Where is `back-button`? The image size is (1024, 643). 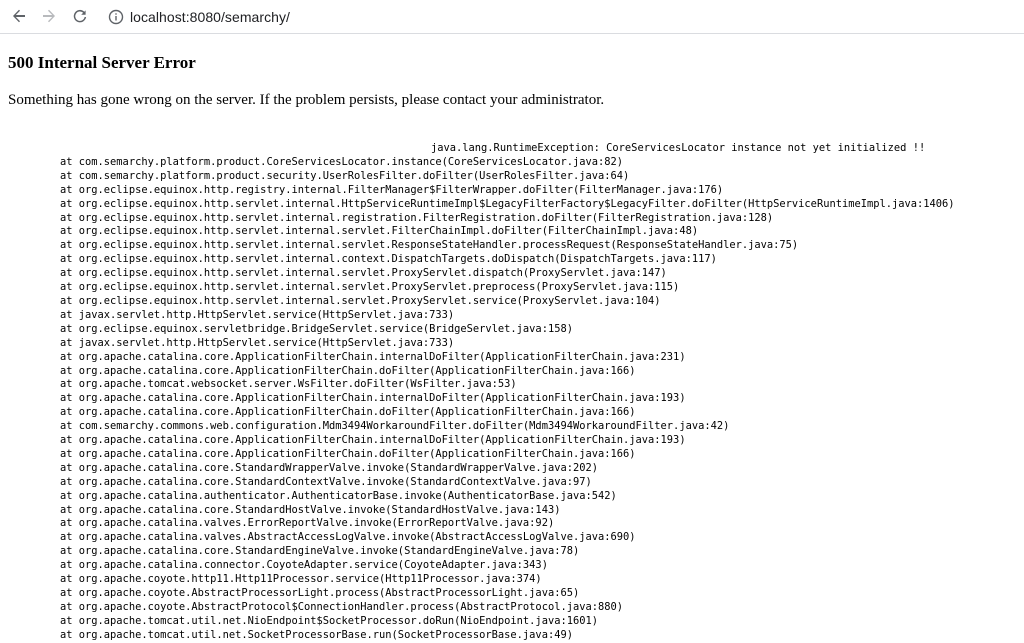
back-button is located at coordinates (19, 16).